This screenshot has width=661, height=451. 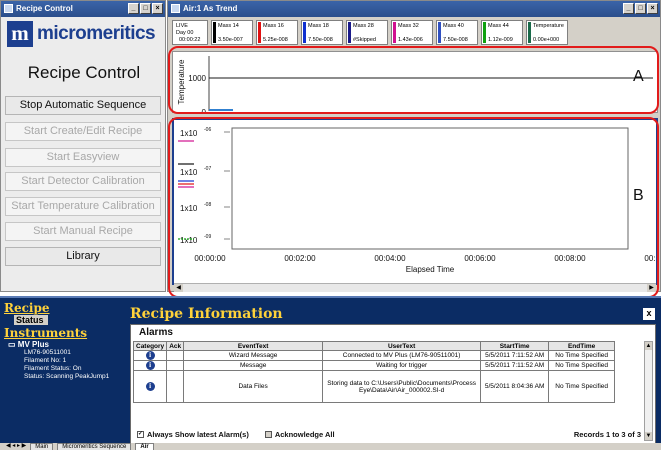 I want to click on legend-item-6: Mass 40 7.50e-008, so click(x=457, y=32).